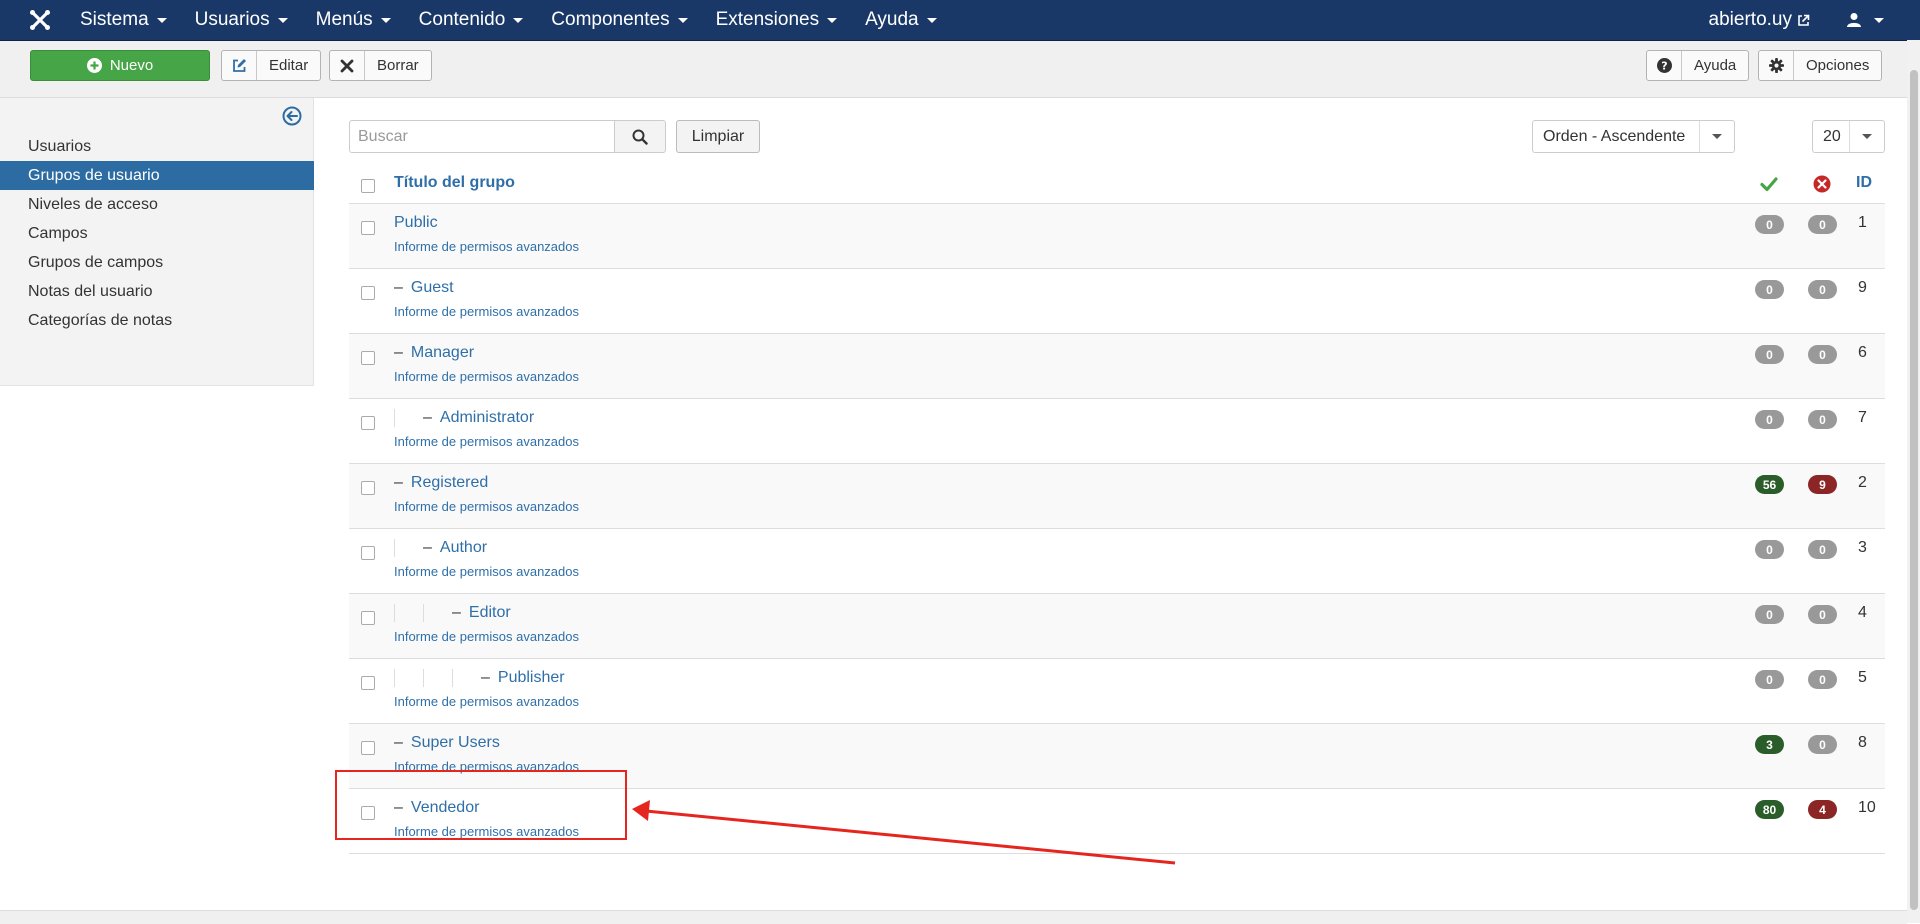 This screenshot has width=1920, height=924. Describe the element at coordinates (463, 548) in the screenshot. I see `group-title-link: Author` at that location.